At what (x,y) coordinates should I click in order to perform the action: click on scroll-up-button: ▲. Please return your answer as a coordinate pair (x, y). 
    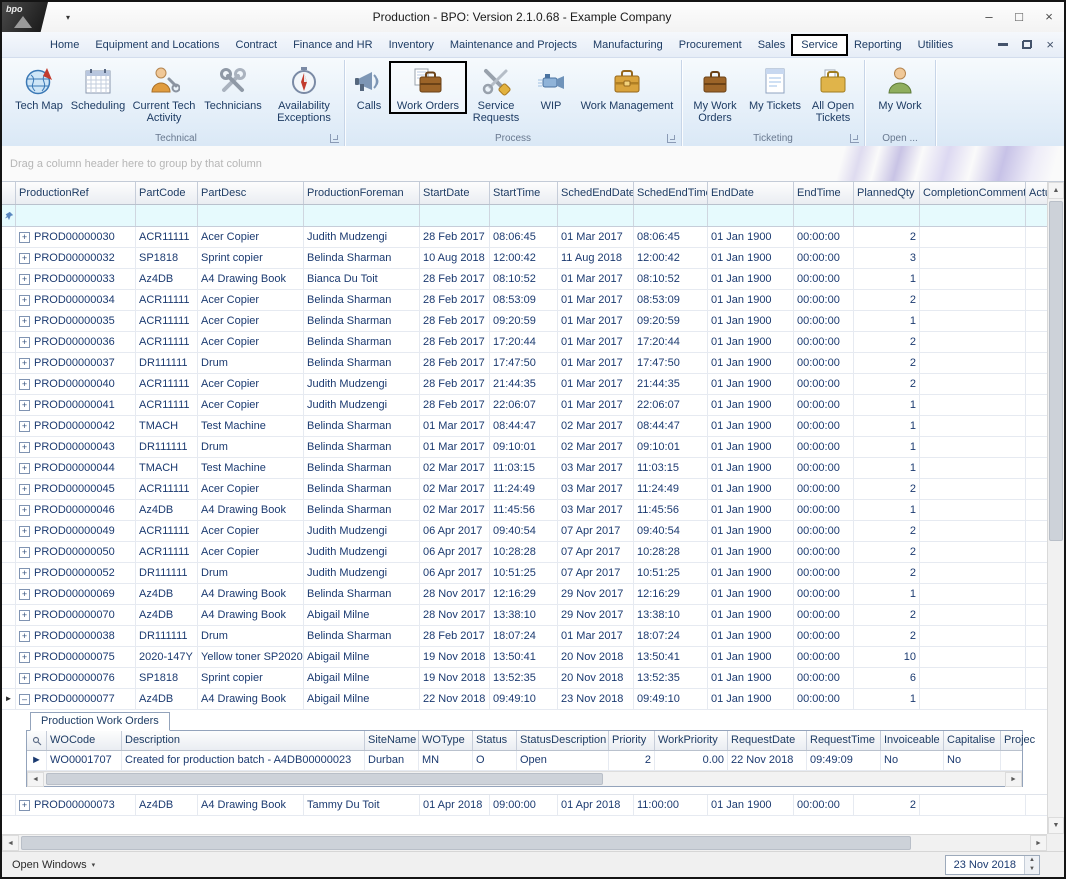
    Looking at the image, I should click on (1056, 190).